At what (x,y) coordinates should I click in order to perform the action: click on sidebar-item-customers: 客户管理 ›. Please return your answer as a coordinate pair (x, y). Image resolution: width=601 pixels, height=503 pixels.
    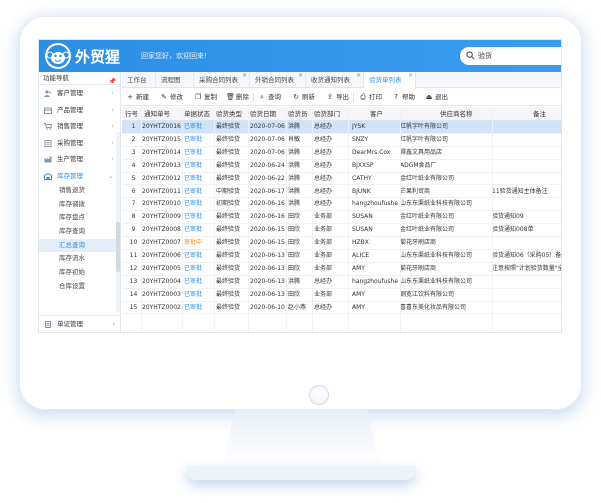
    Looking at the image, I should click on (79, 93).